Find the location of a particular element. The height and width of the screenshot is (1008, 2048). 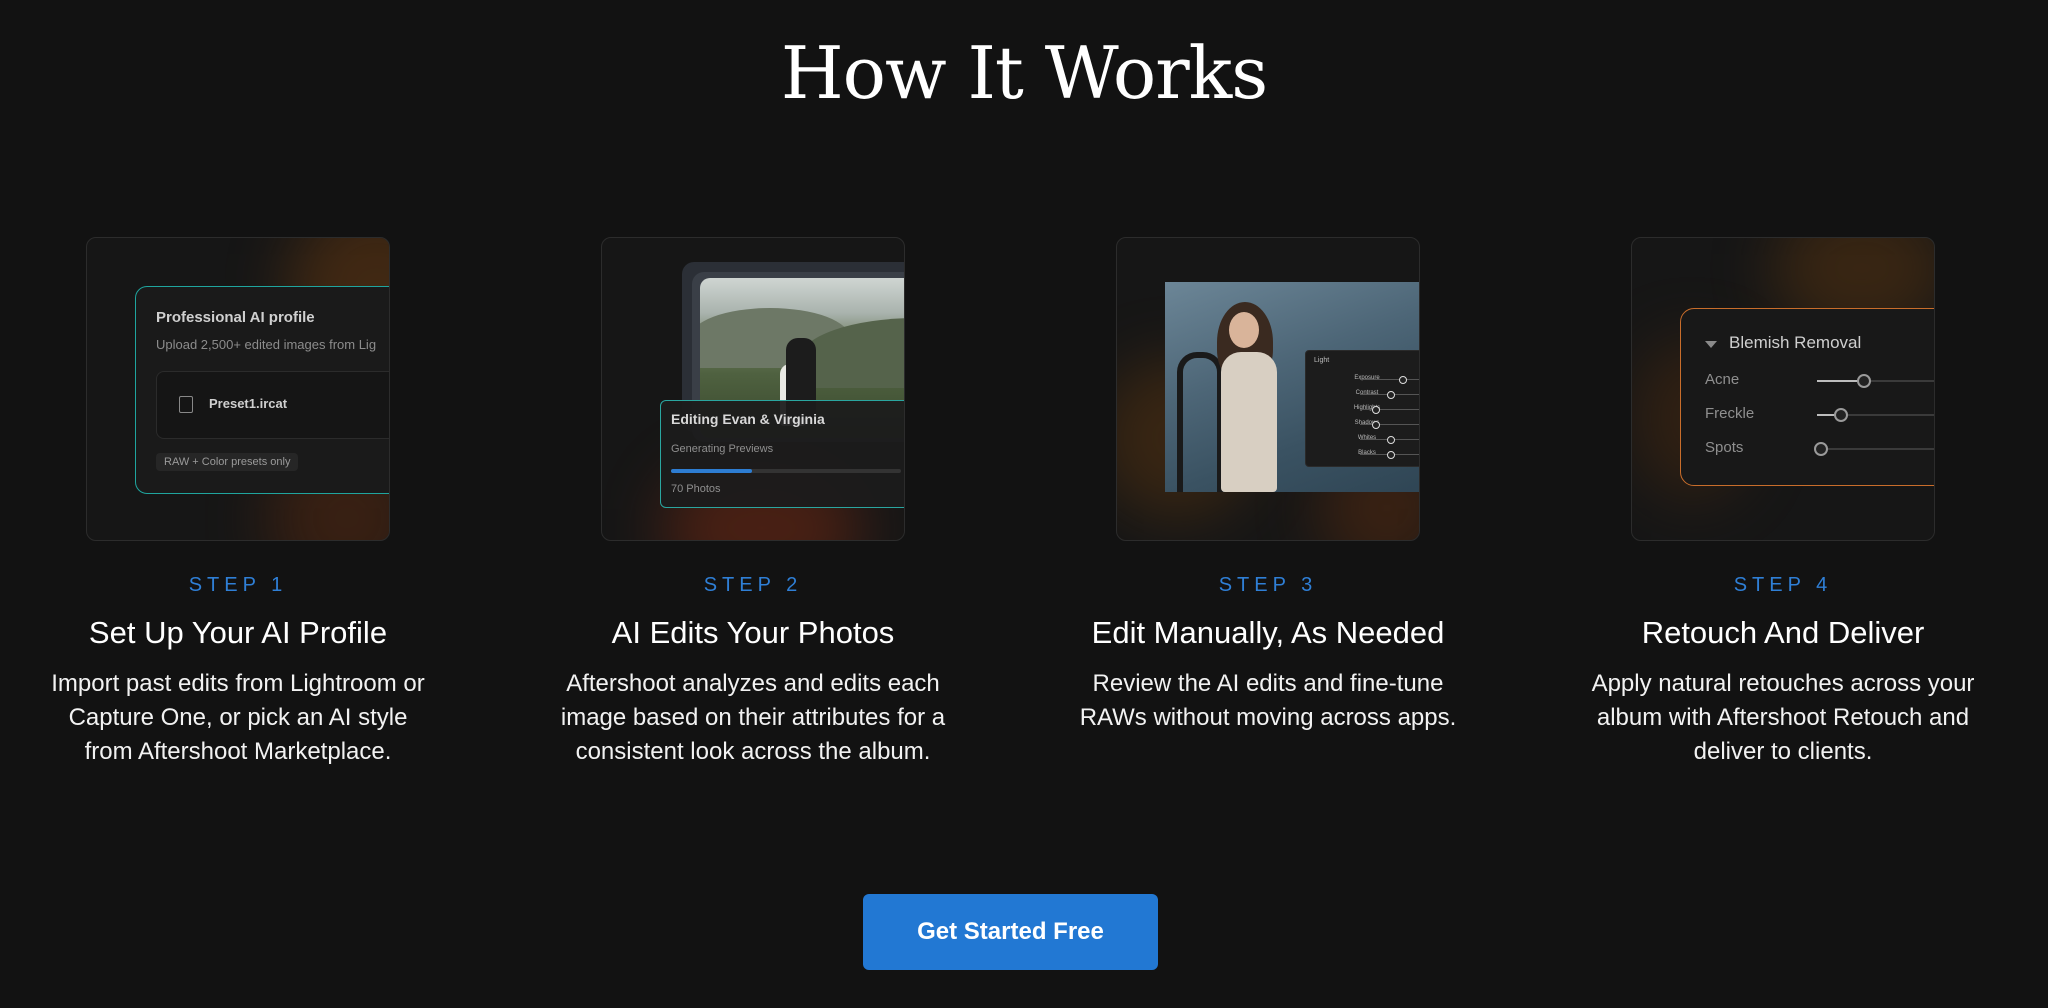

blemish-slider-label: Acne is located at coordinates (1722, 379).